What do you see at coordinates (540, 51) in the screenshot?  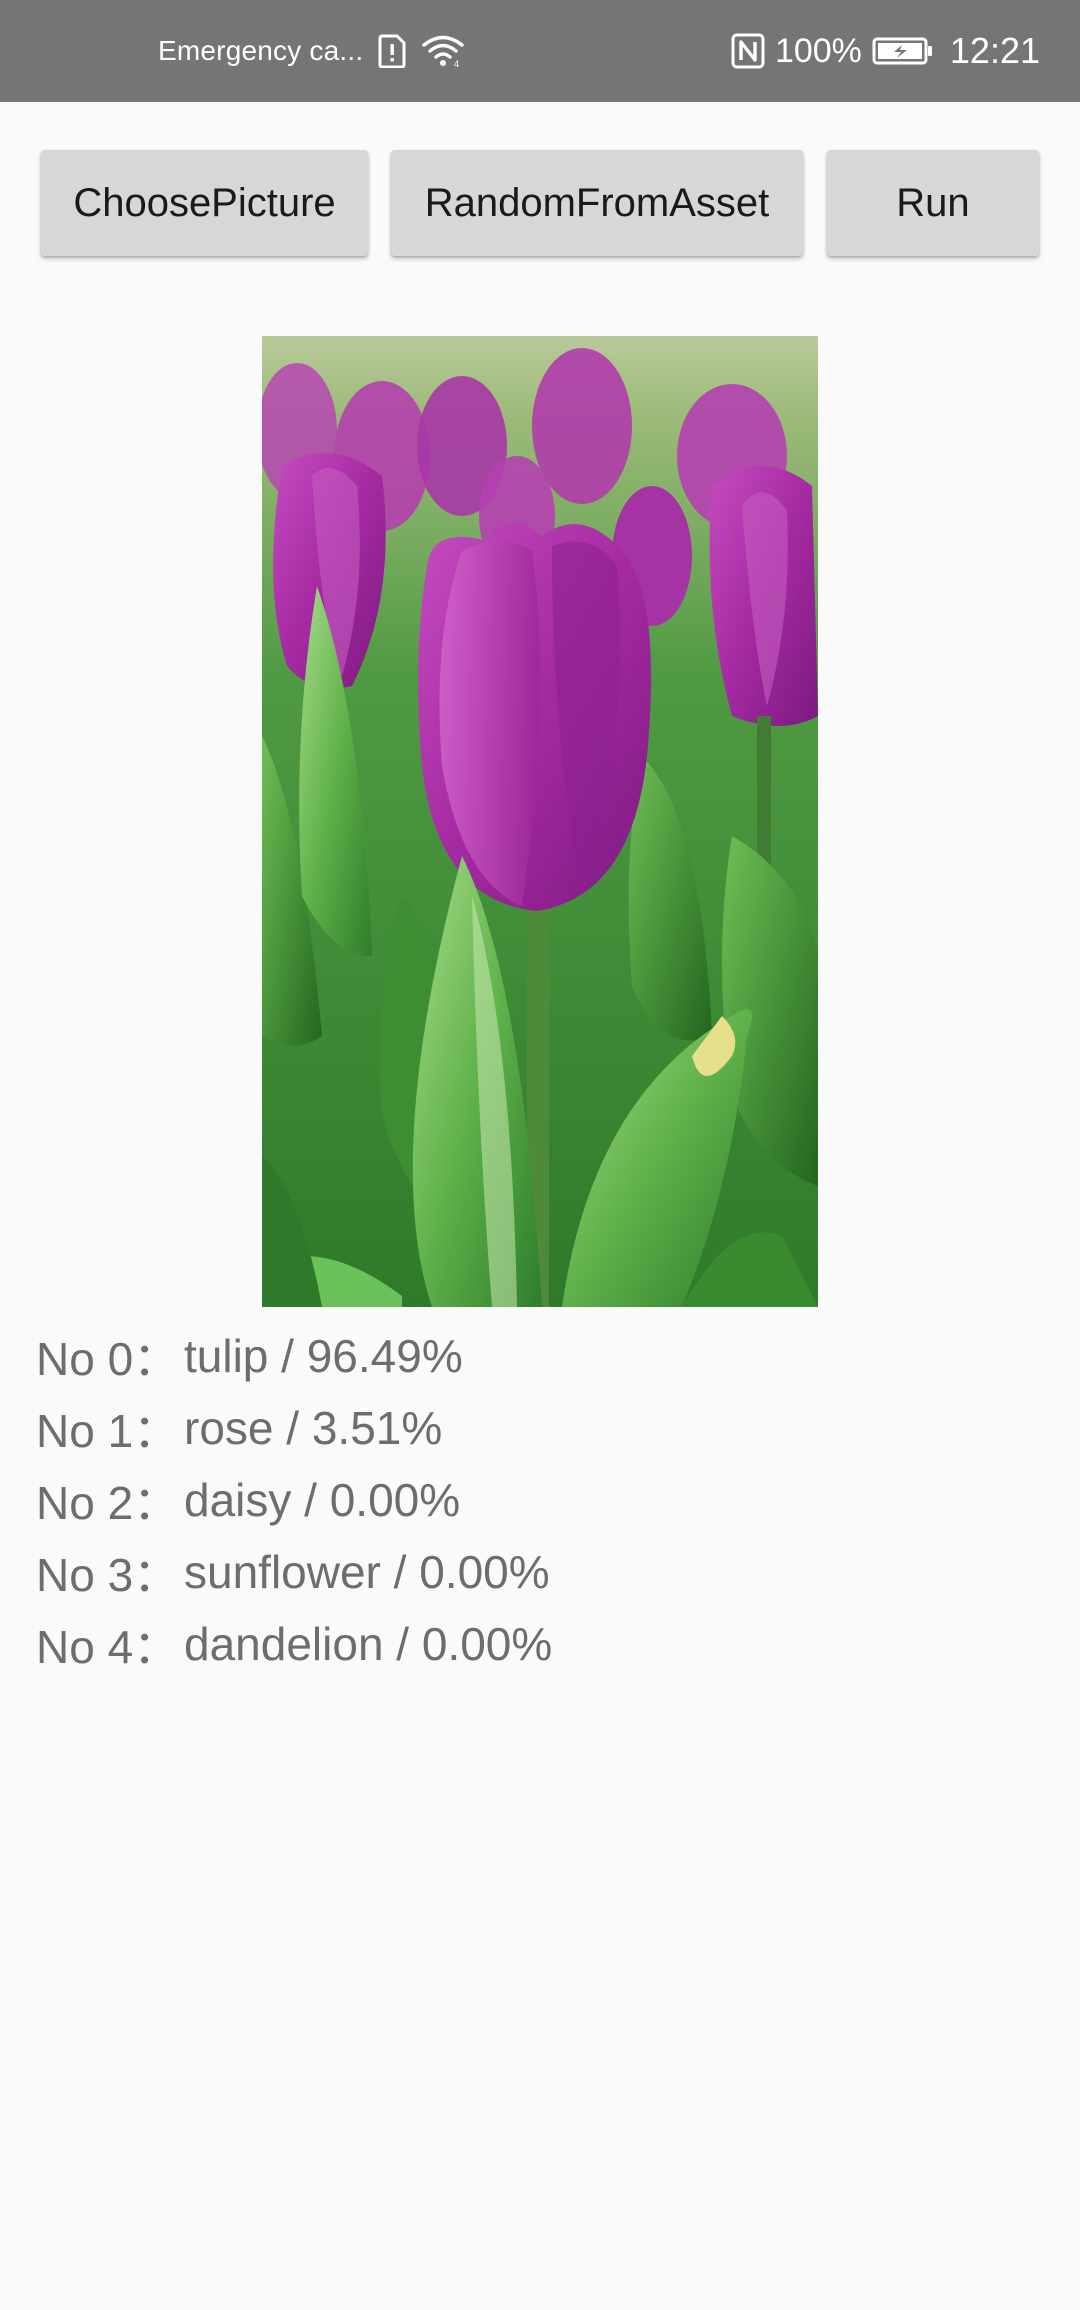 I see `status-bar: Emergency ca... 4 100% 12:21` at bounding box center [540, 51].